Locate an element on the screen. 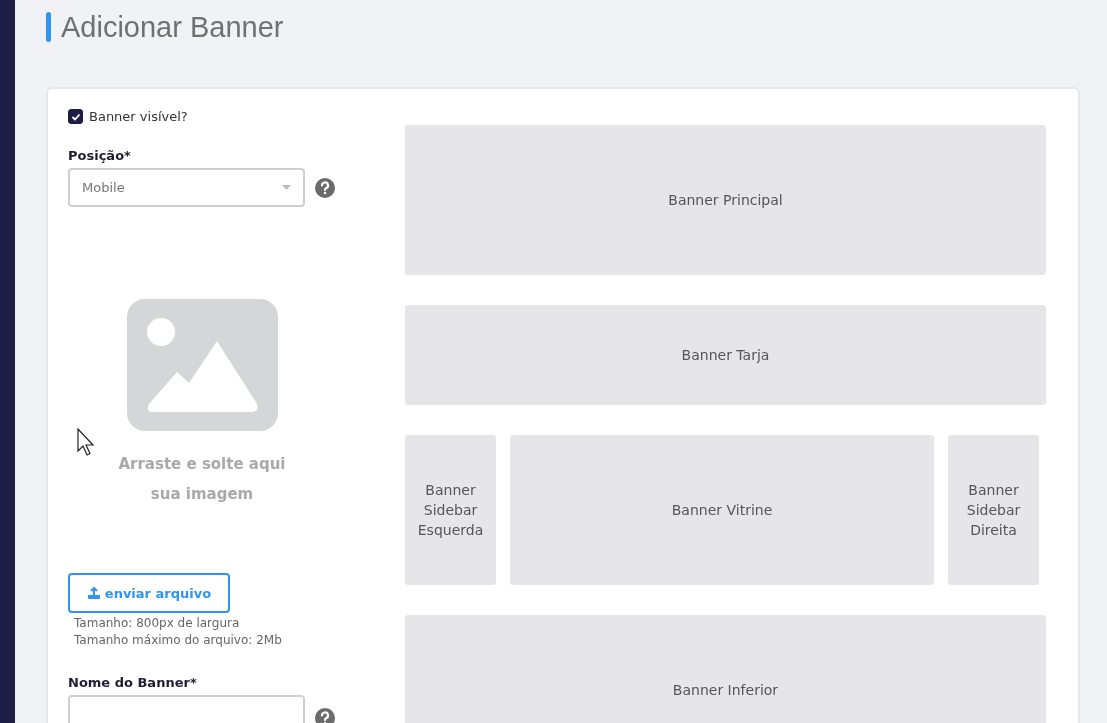  checkbox-label: Banner visível? is located at coordinates (138, 116).